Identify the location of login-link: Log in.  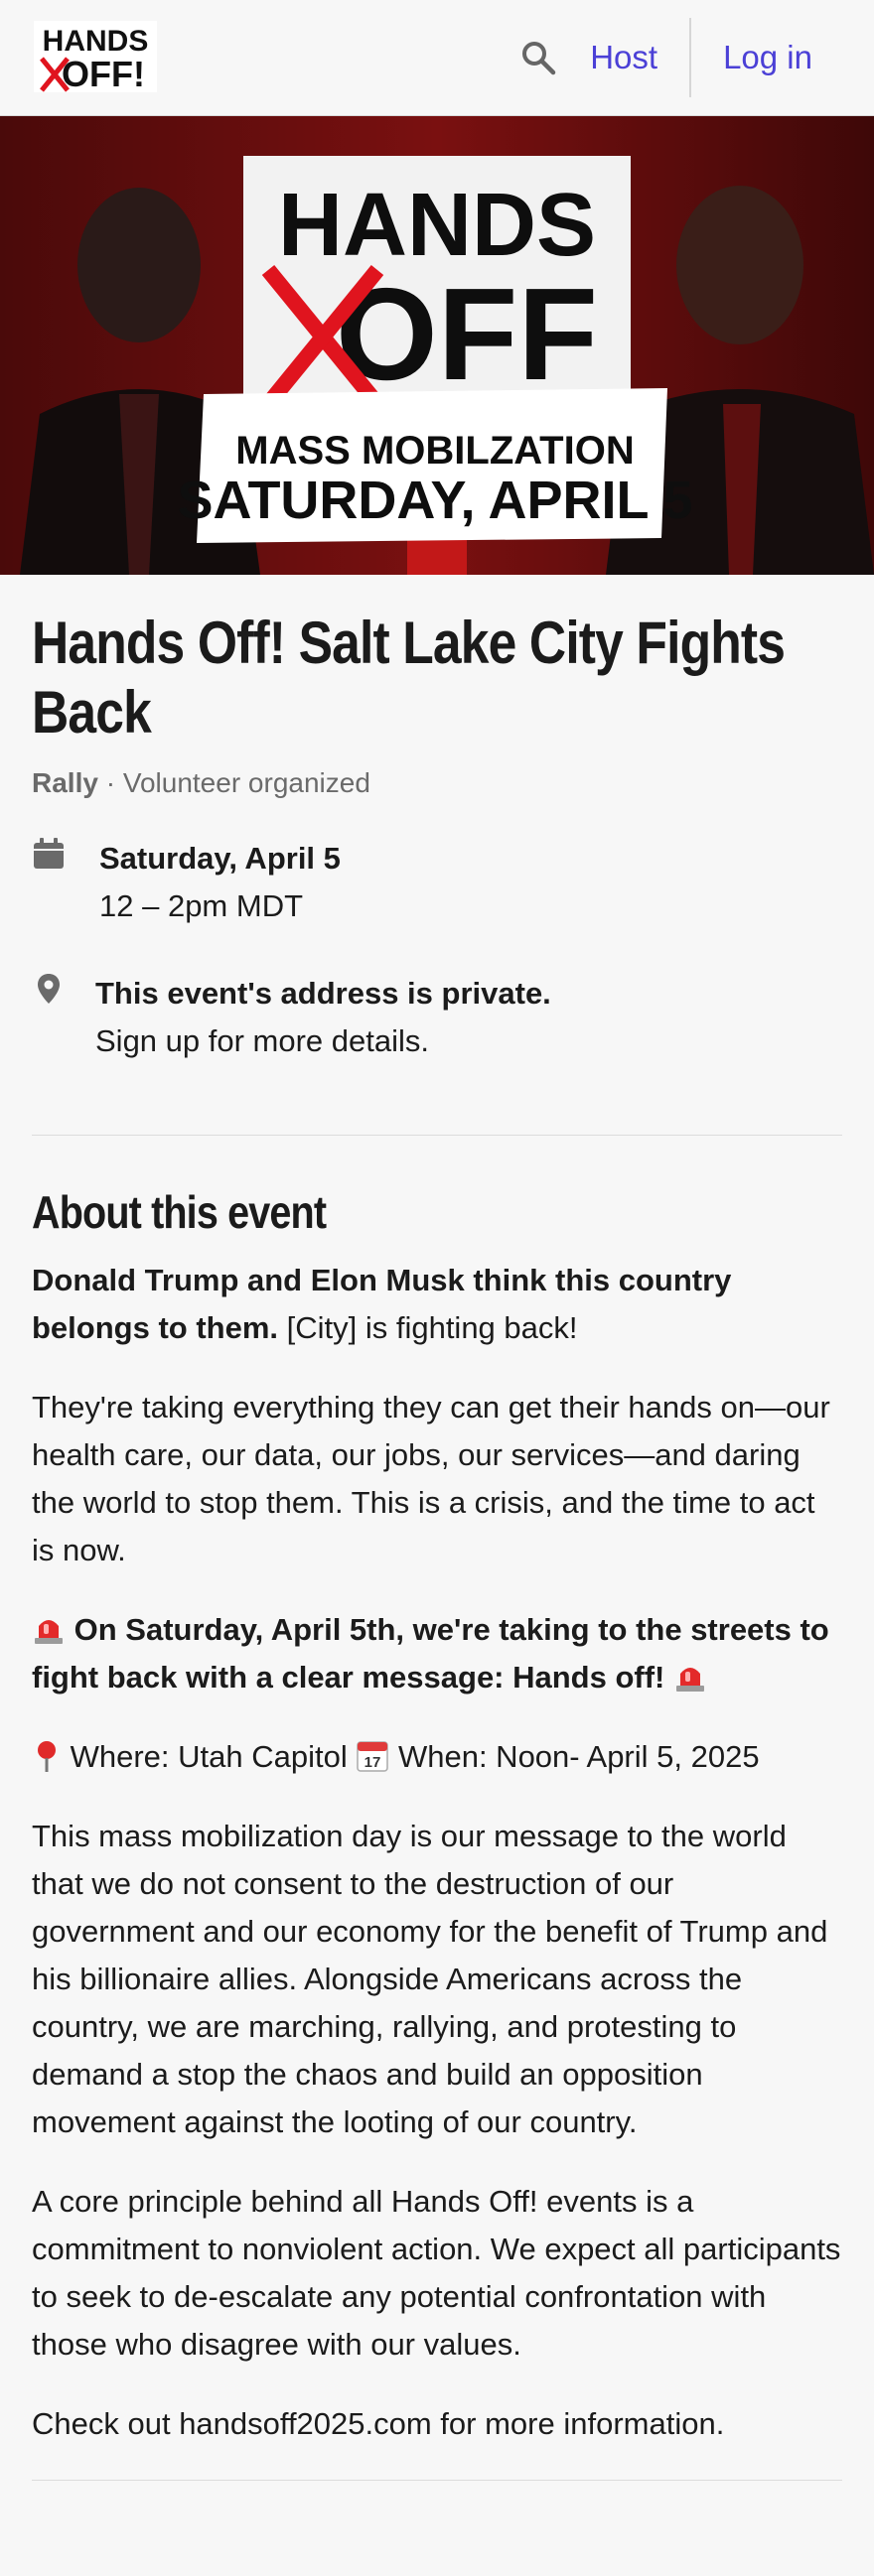
(768, 58).